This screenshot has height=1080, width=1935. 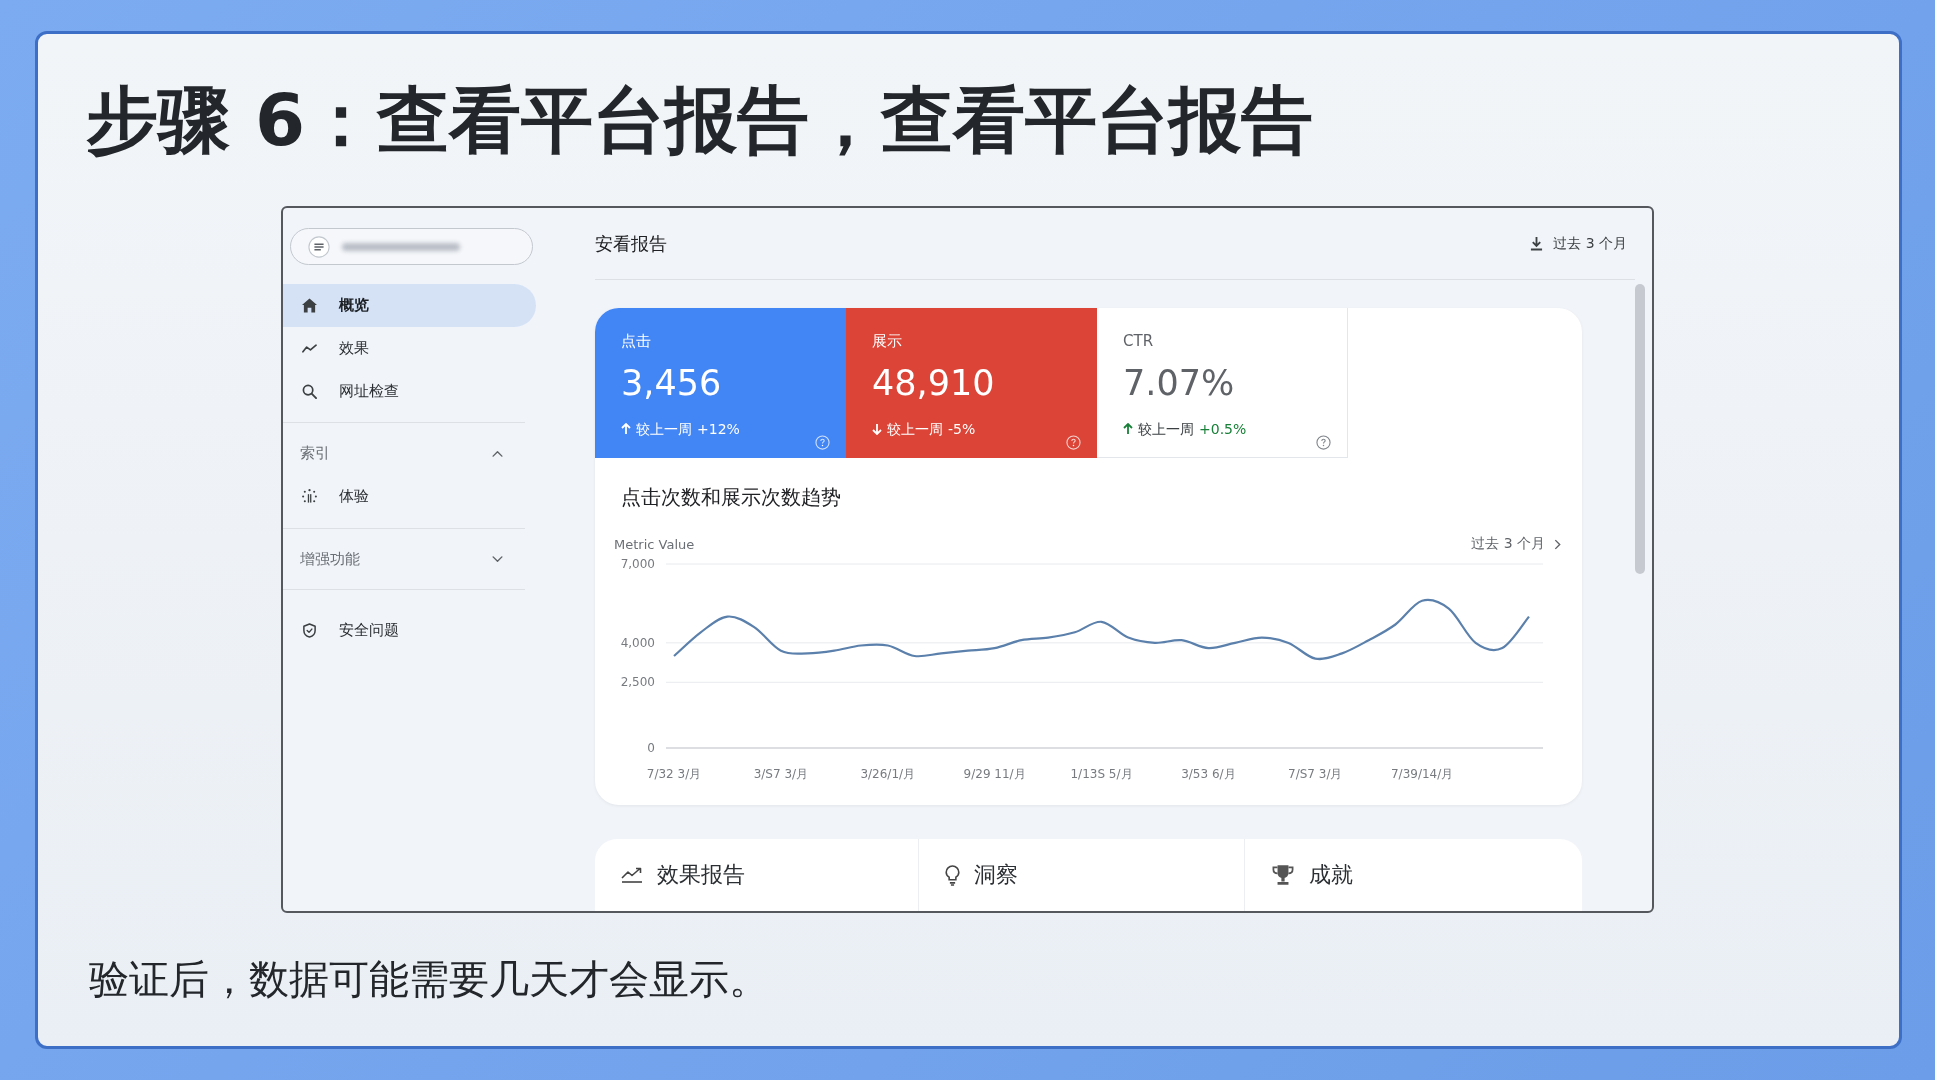 What do you see at coordinates (994, 774) in the screenshot?
I see `x-tick-label: 9/29 11/月` at bounding box center [994, 774].